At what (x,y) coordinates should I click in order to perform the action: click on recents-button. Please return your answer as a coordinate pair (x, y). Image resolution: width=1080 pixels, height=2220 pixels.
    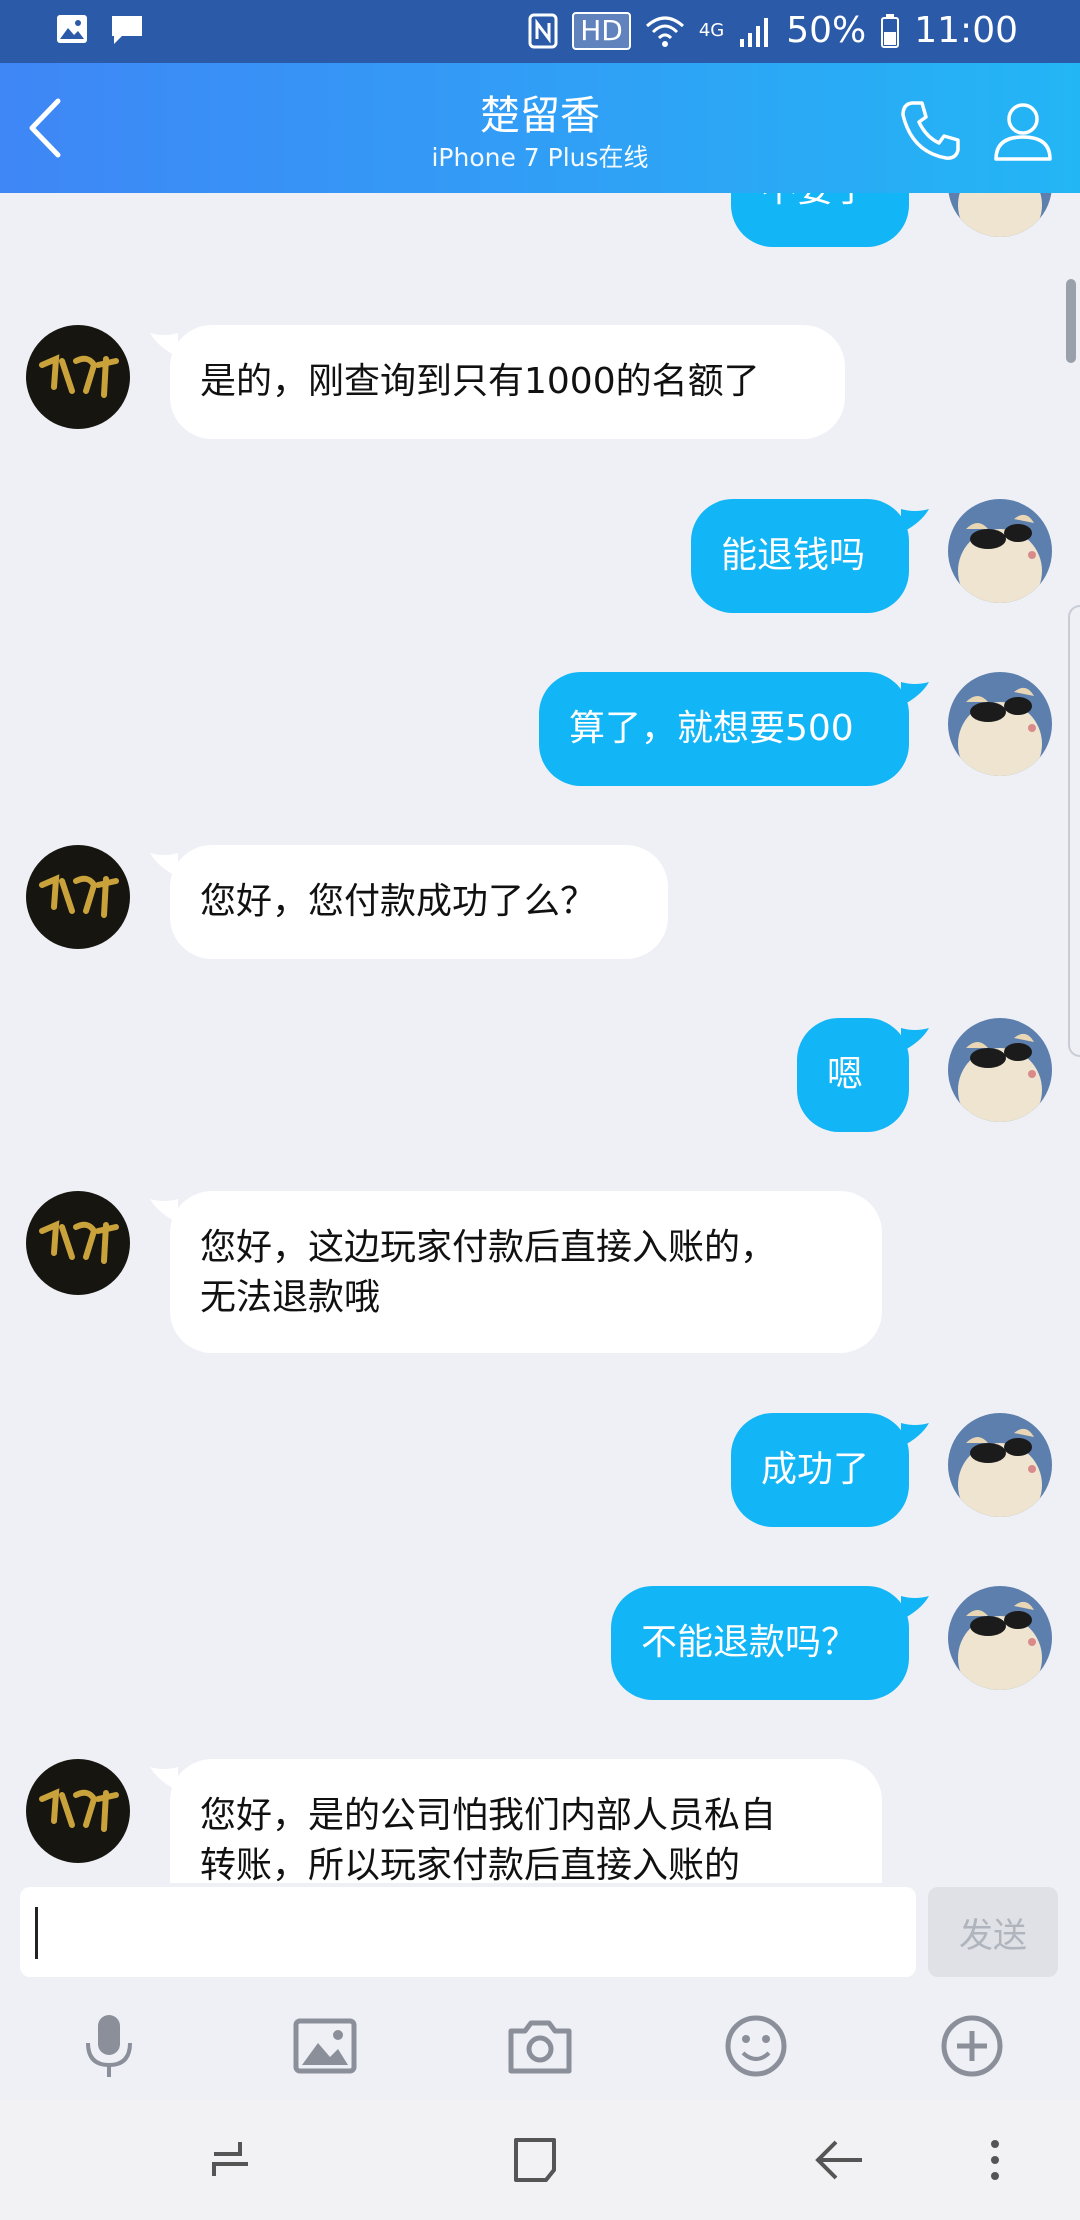
    Looking at the image, I should click on (232, 2160).